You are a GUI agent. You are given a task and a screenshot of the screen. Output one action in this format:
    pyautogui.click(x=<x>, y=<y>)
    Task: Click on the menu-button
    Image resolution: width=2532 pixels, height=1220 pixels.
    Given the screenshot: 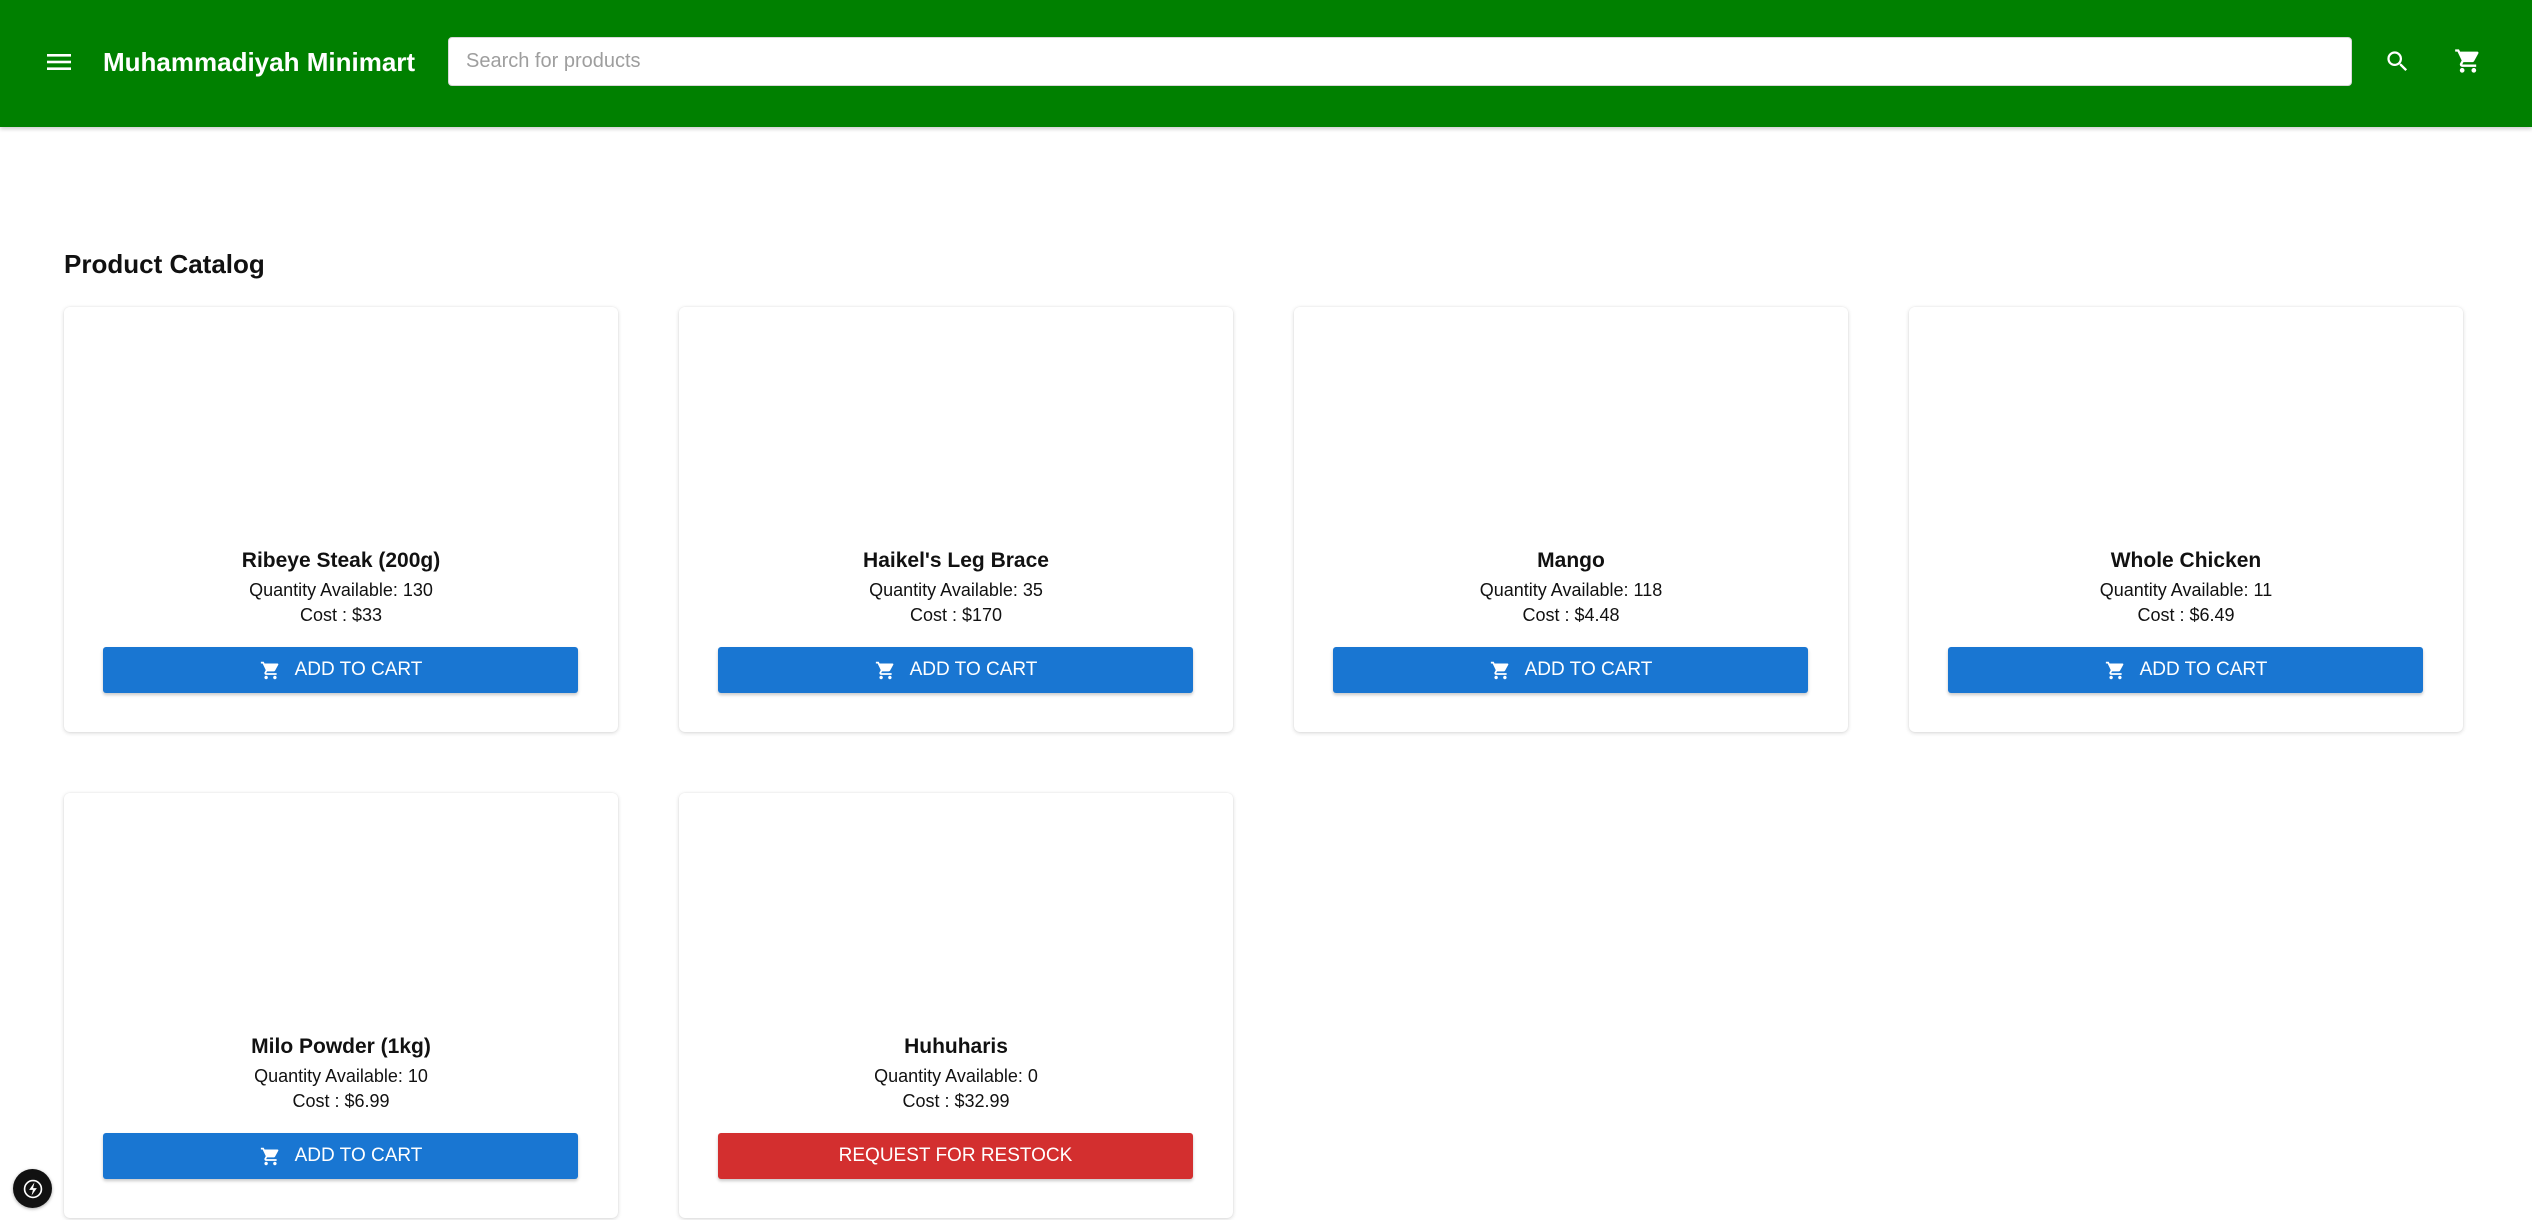 What is the action you would take?
    pyautogui.click(x=59, y=62)
    